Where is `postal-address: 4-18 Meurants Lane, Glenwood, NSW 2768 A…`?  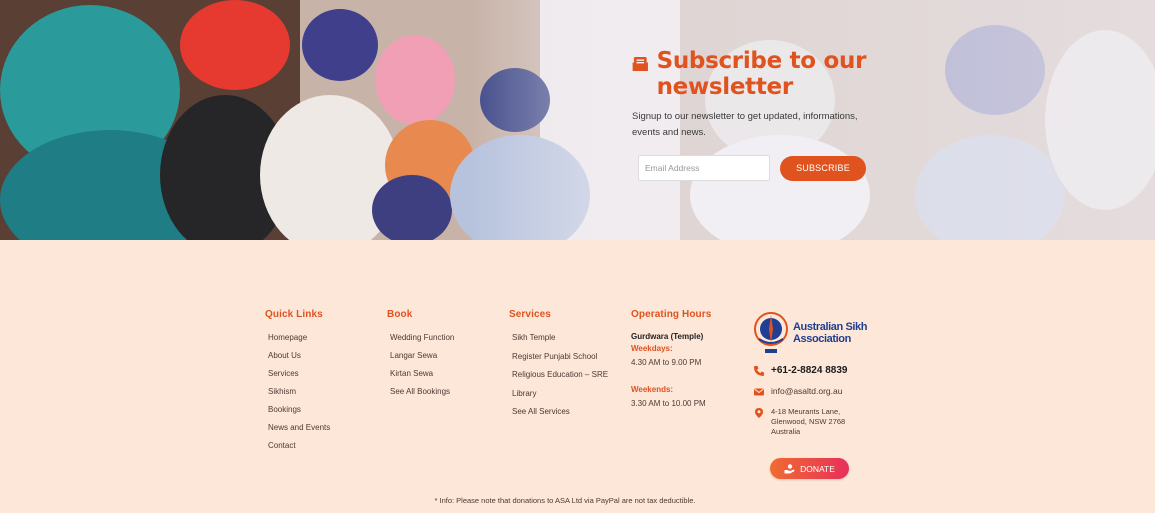
postal-address: 4-18 Meurants Lane, Glenwood, NSW 2768 A… is located at coordinates (808, 421).